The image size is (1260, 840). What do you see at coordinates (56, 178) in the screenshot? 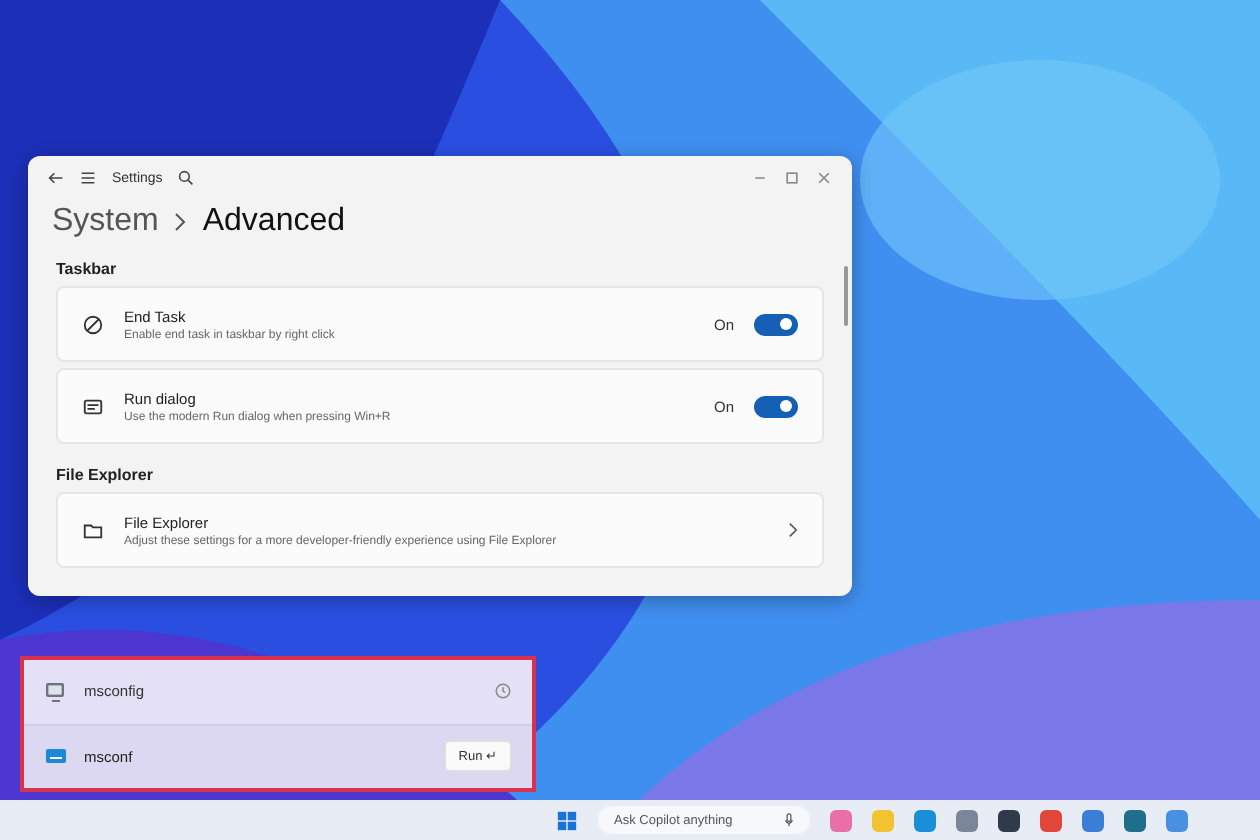
I see `back-icon` at bounding box center [56, 178].